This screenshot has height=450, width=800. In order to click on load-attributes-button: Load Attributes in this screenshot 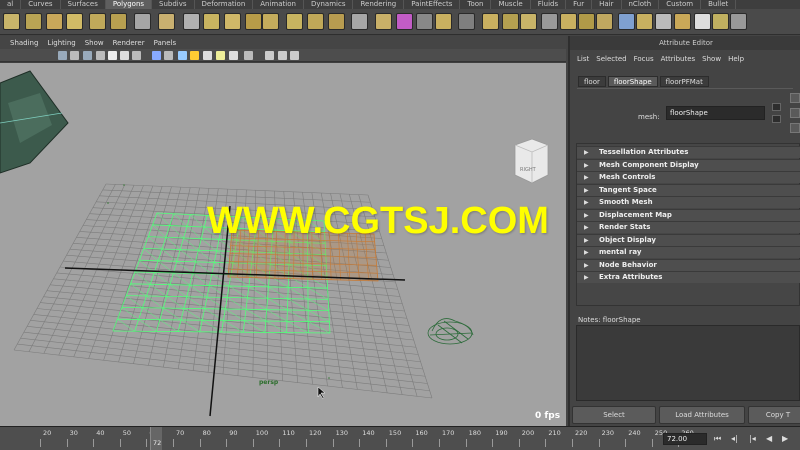, I will do `click(702, 415)`.